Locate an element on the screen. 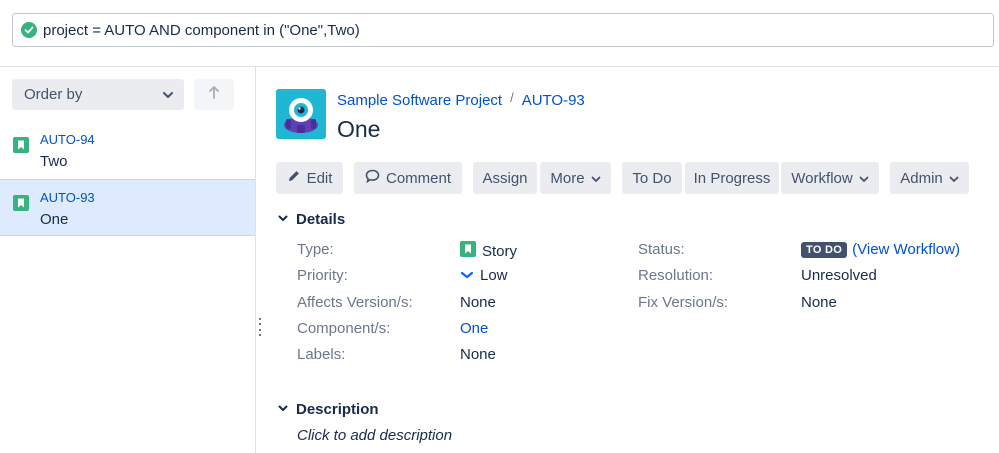 The height and width of the screenshot is (453, 999). issue-list-item: AUTO-94 Two is located at coordinates (127, 150).